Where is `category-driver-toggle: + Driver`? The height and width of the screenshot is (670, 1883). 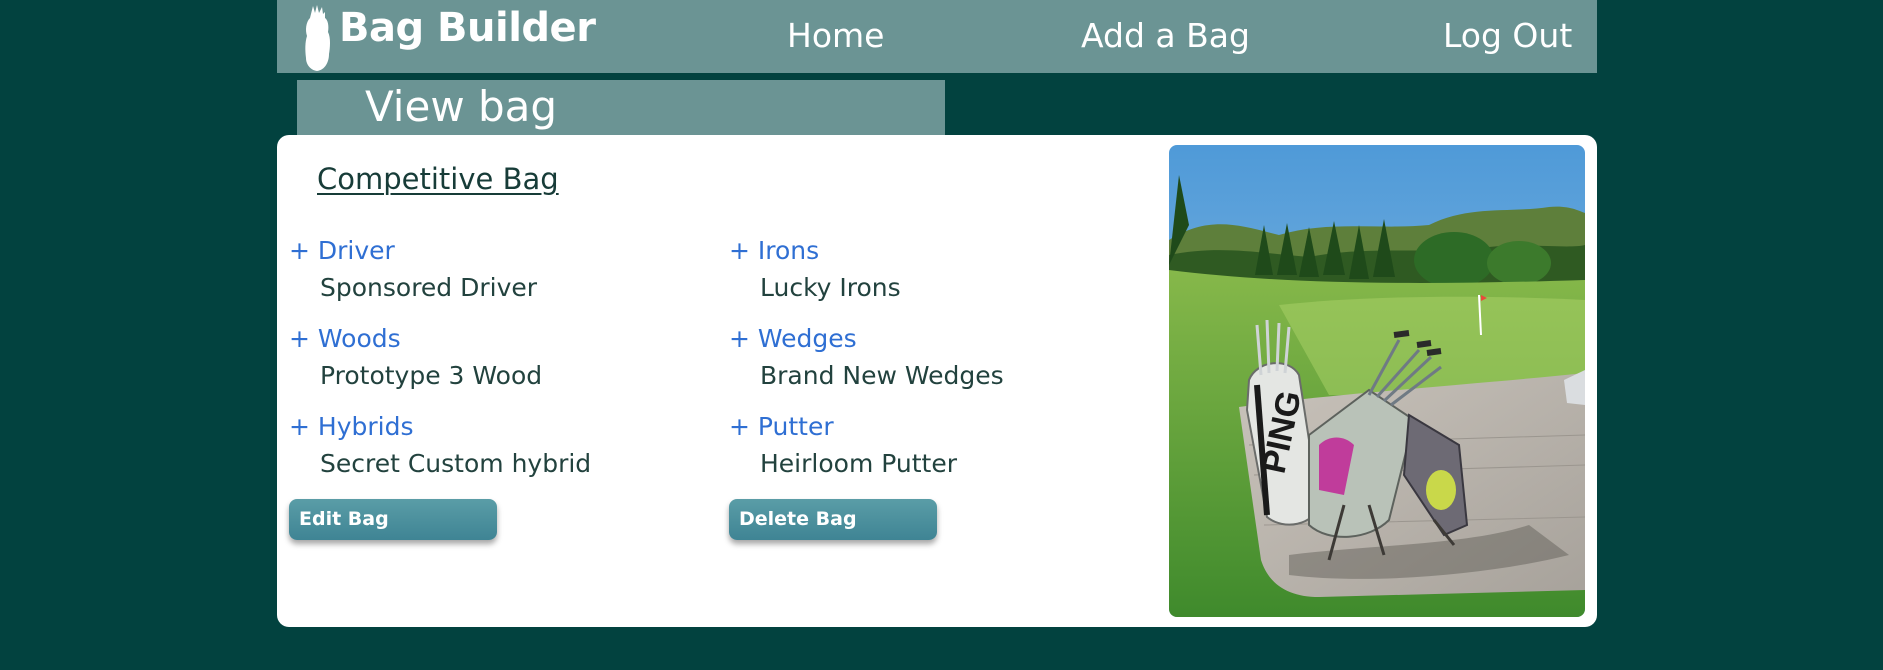
category-driver-toggle: + Driver is located at coordinates (342, 251).